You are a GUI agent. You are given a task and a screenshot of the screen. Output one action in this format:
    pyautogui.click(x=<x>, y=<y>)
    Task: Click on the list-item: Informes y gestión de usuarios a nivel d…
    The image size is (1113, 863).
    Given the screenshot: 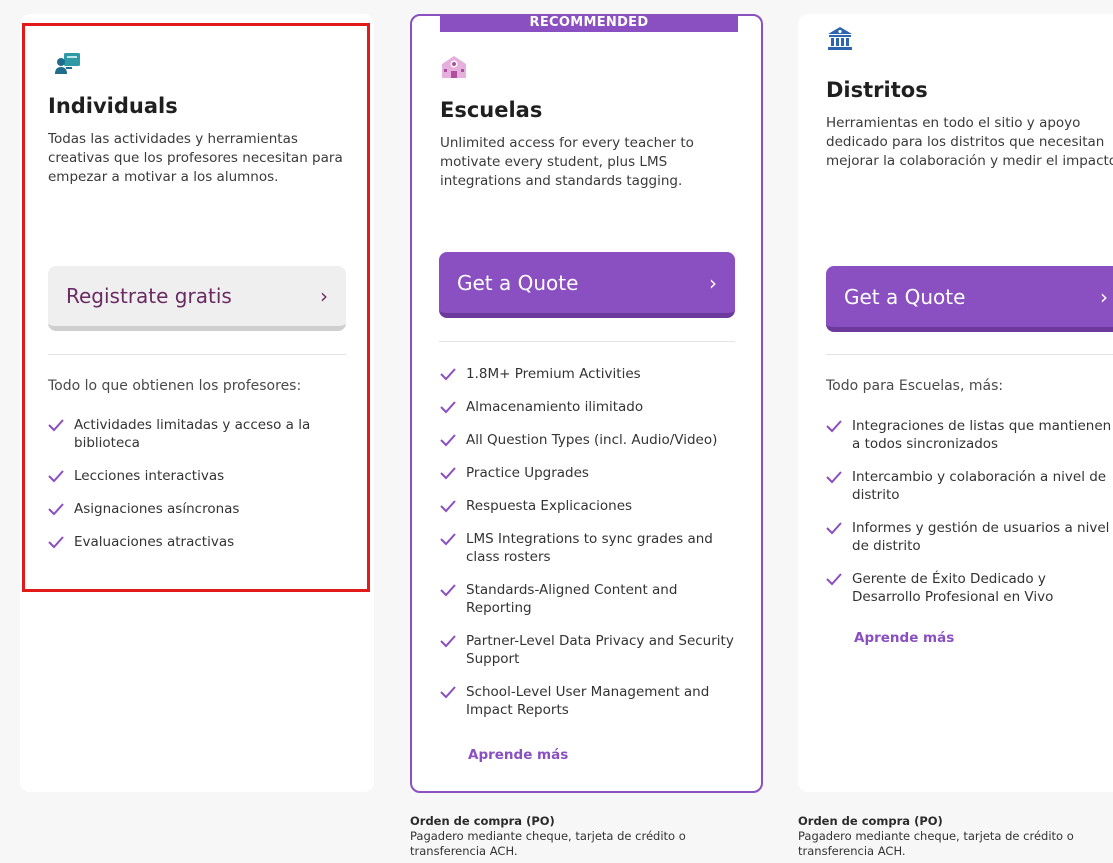 What is the action you would take?
    pyautogui.click(x=969, y=537)
    